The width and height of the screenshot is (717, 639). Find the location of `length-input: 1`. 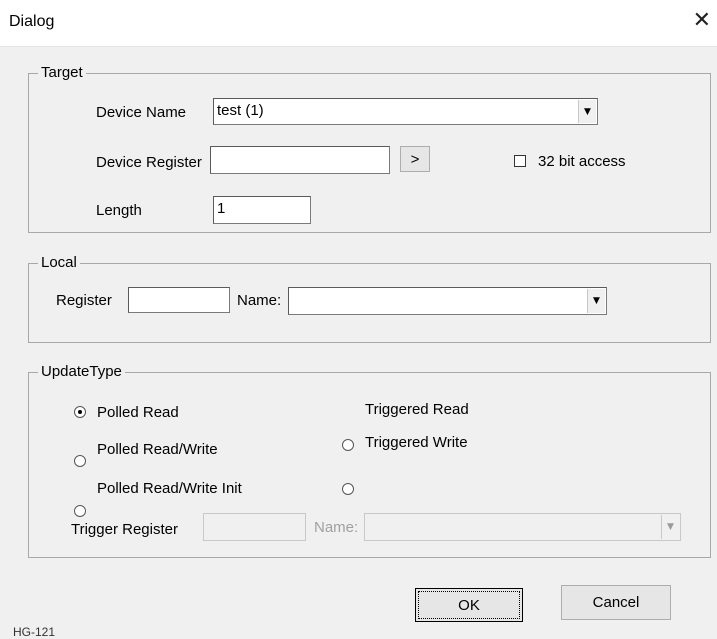

length-input: 1 is located at coordinates (262, 210).